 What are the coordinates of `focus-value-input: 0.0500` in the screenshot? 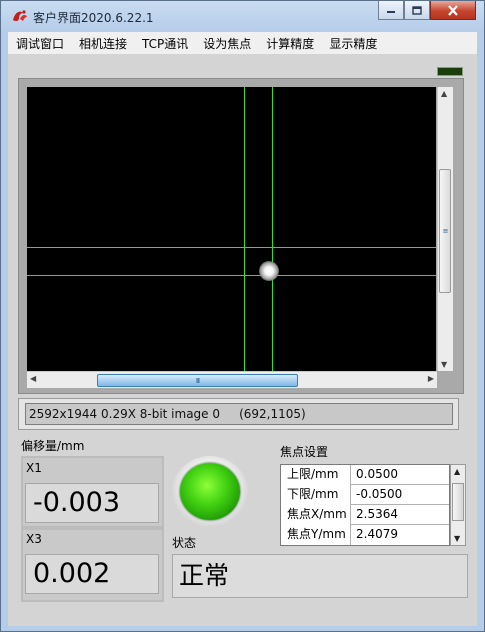 It's located at (400, 475).